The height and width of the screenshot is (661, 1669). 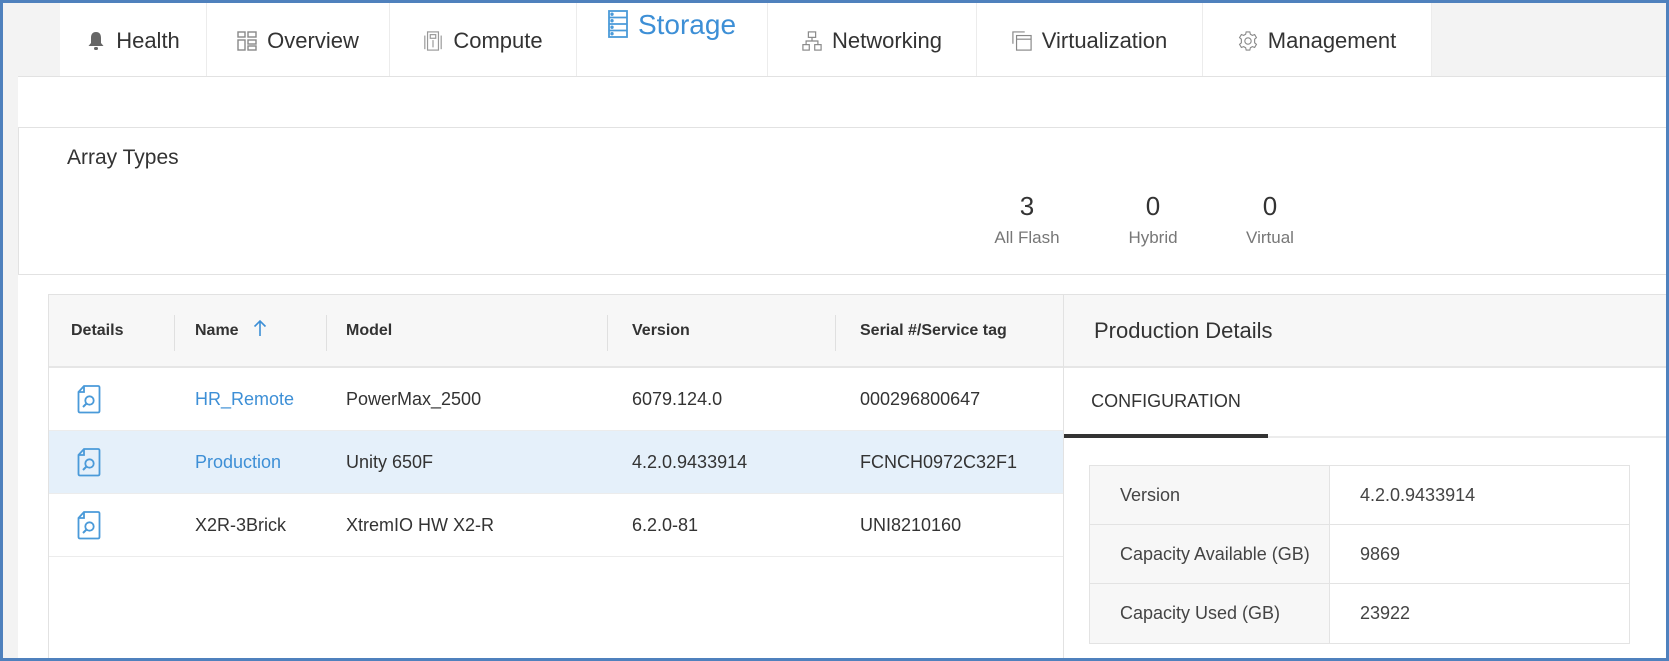 I want to click on virtualization-icon, so click(x=1022, y=41).